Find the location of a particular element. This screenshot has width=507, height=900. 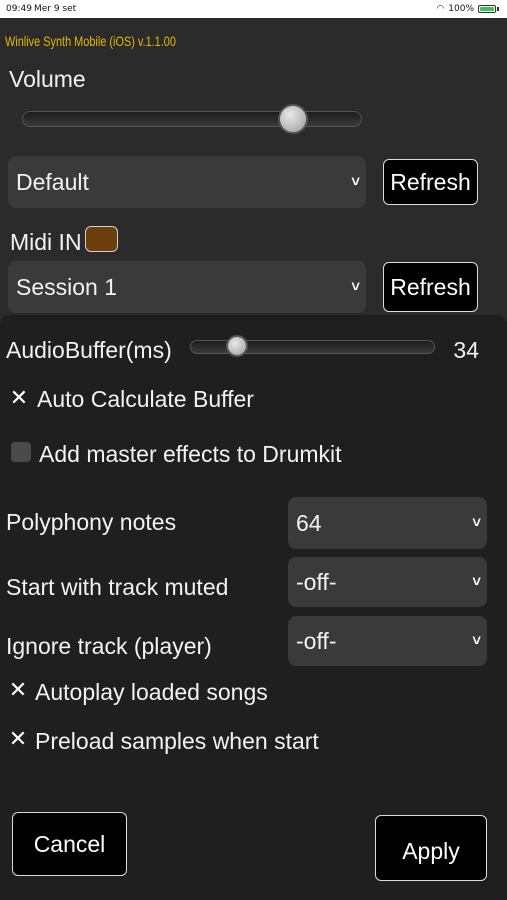

app-title: Winlive Synth Mobile (iOS) v.1.1.00 is located at coordinates (90, 41).